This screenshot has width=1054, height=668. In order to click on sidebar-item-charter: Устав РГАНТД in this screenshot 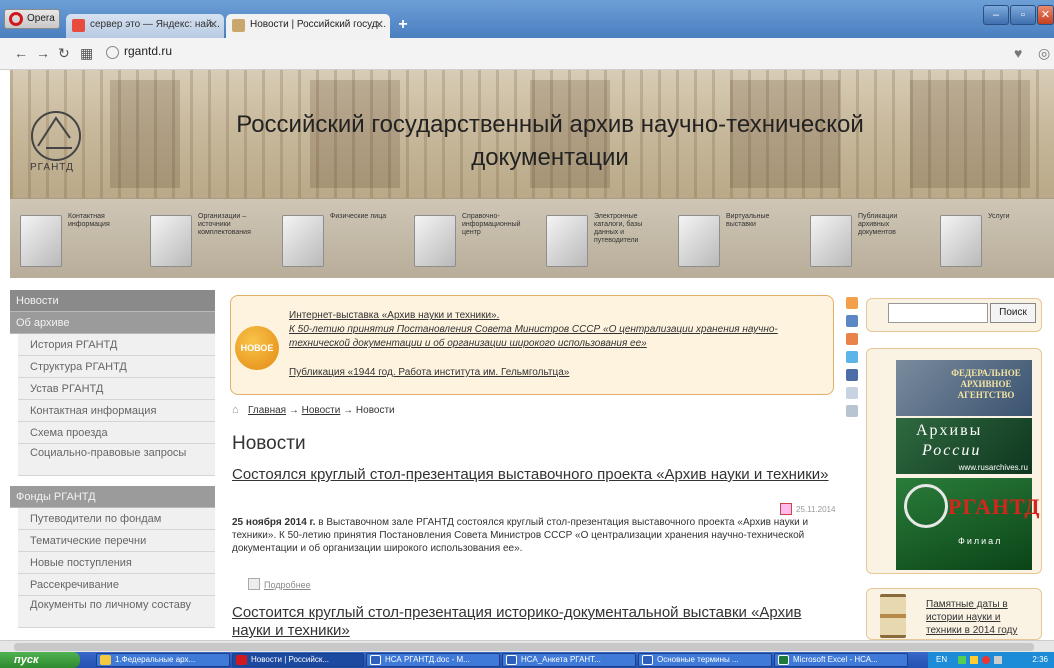, I will do `click(116, 389)`.